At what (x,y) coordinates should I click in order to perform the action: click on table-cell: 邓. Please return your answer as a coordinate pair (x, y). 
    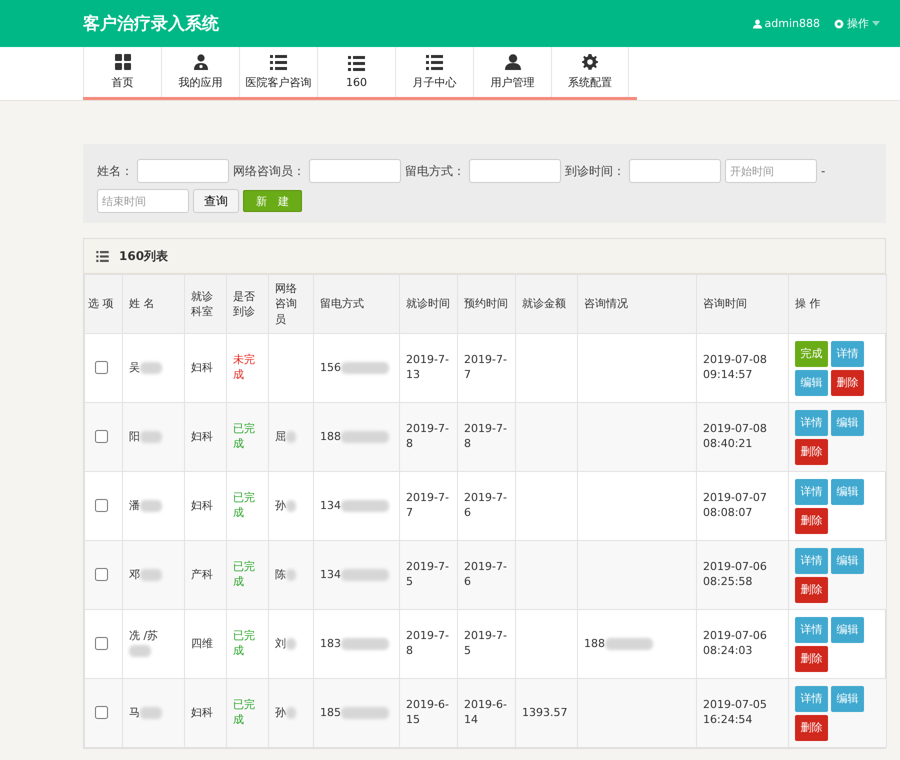
    Looking at the image, I should click on (134, 574).